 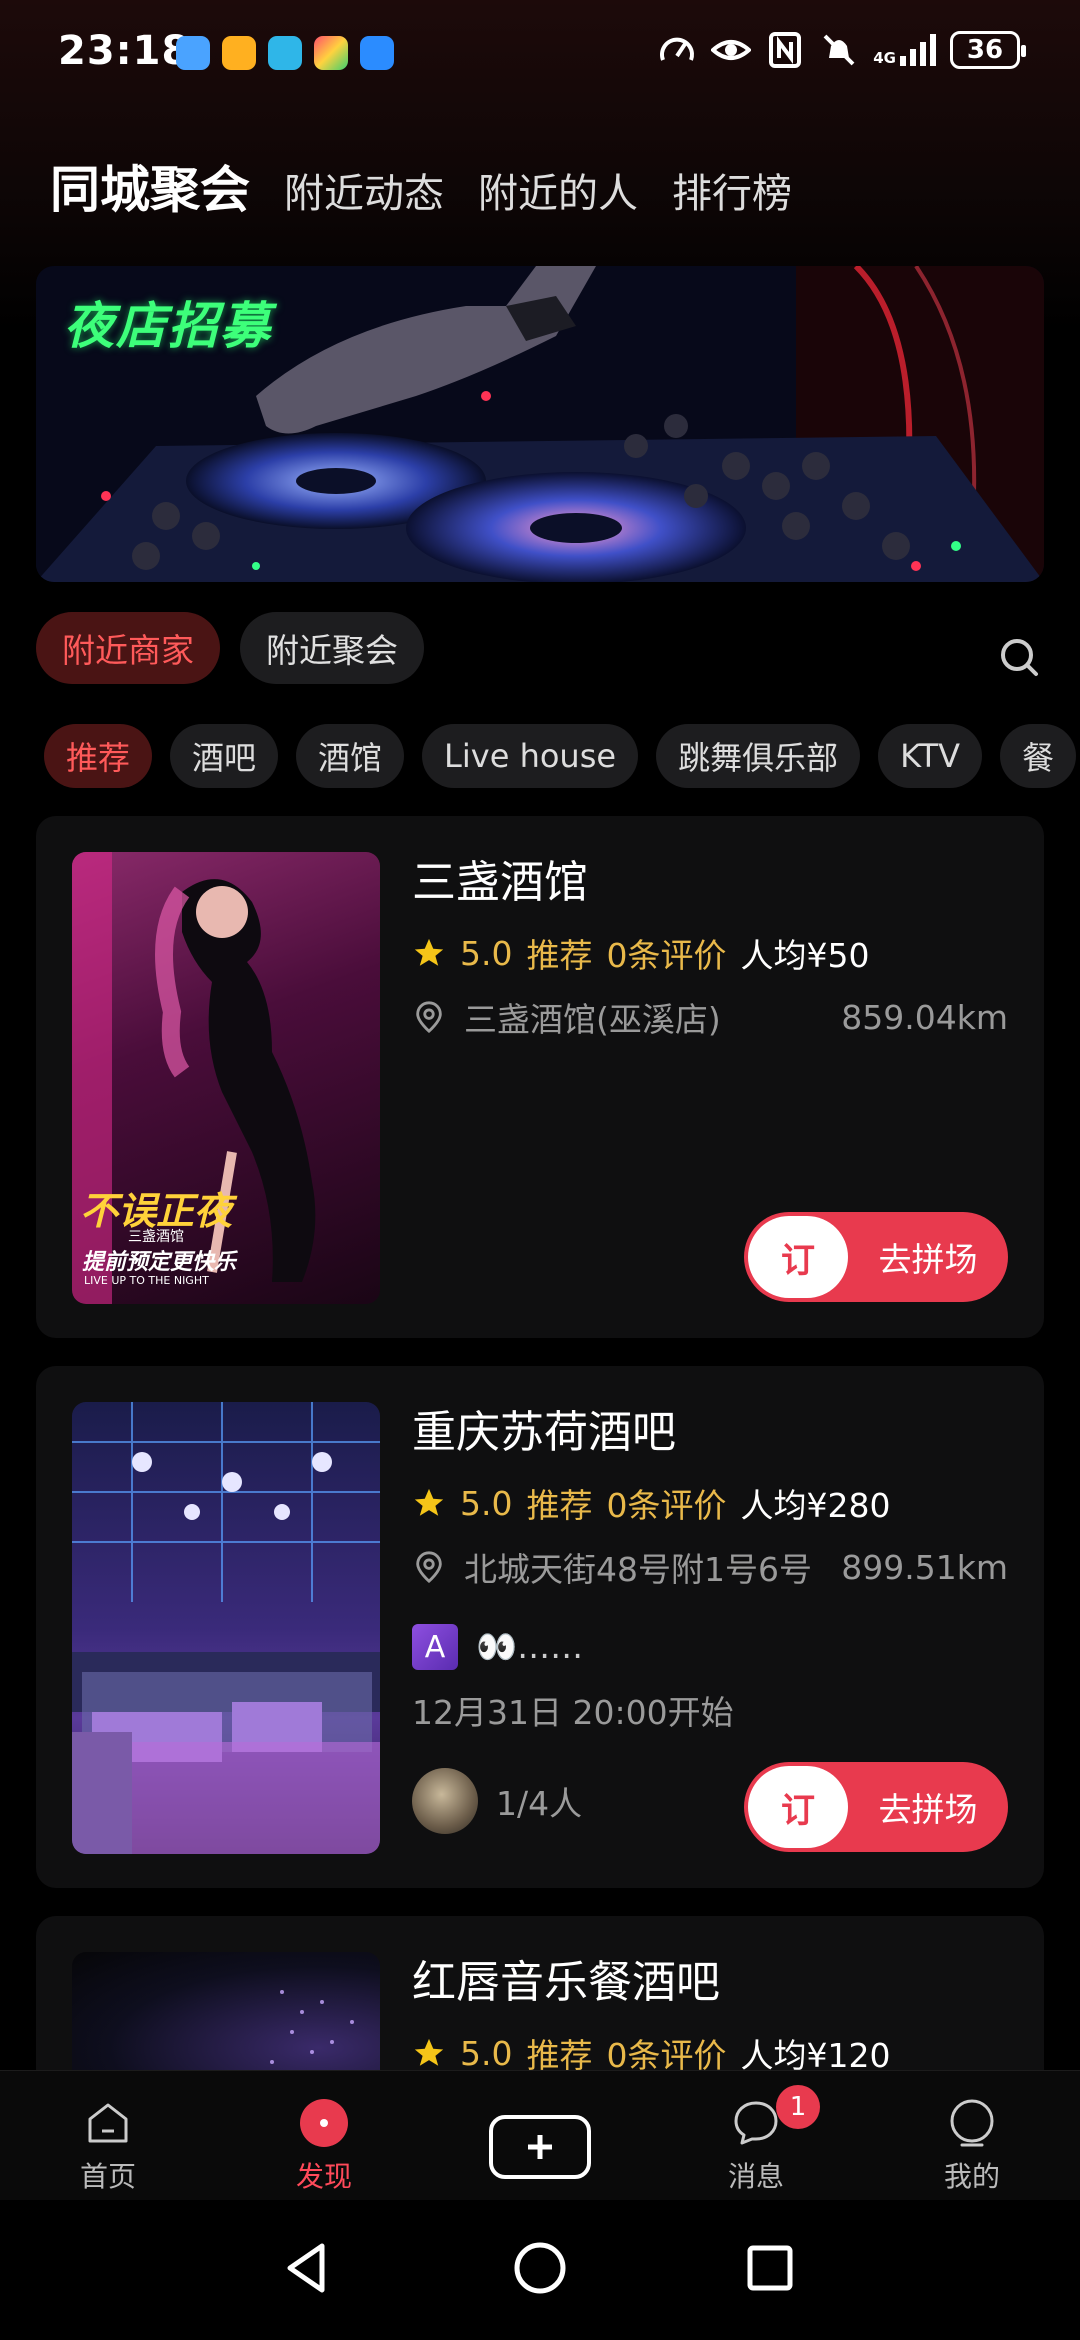 I want to click on tab-ranking: 排行榜, so click(x=732, y=190).